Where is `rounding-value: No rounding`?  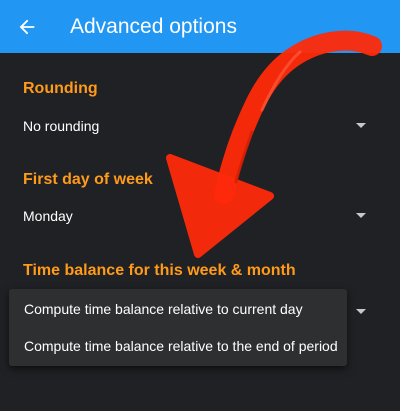 rounding-value: No rounding is located at coordinates (61, 126).